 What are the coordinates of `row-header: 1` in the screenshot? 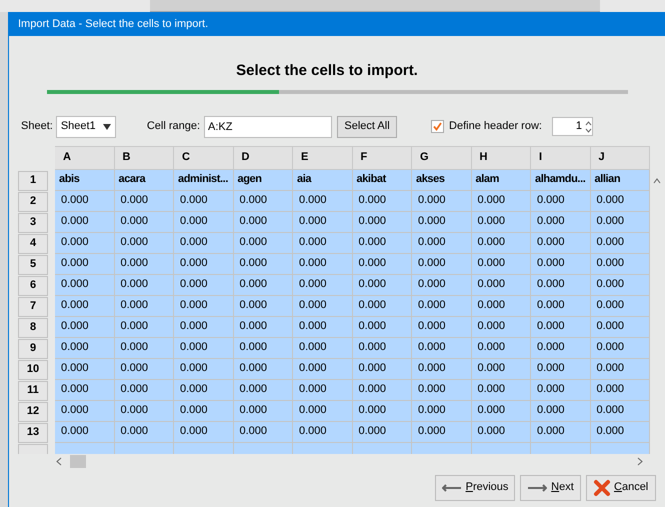 It's located at (33, 180).